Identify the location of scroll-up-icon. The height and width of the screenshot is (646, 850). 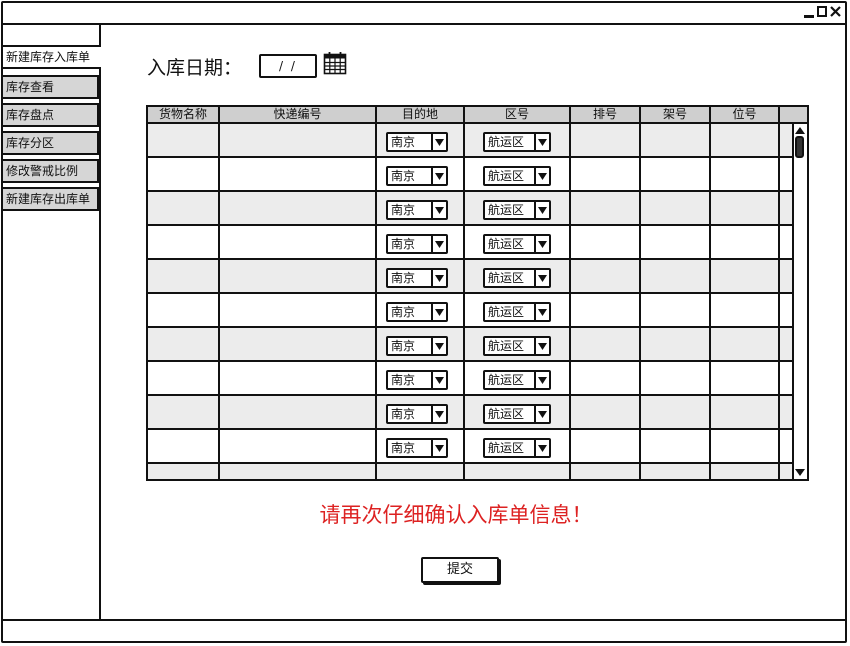
(800, 130).